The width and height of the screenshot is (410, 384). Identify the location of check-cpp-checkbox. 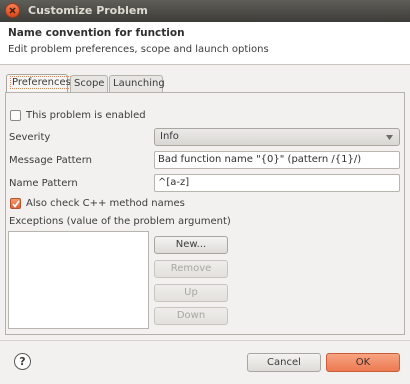
(15, 203).